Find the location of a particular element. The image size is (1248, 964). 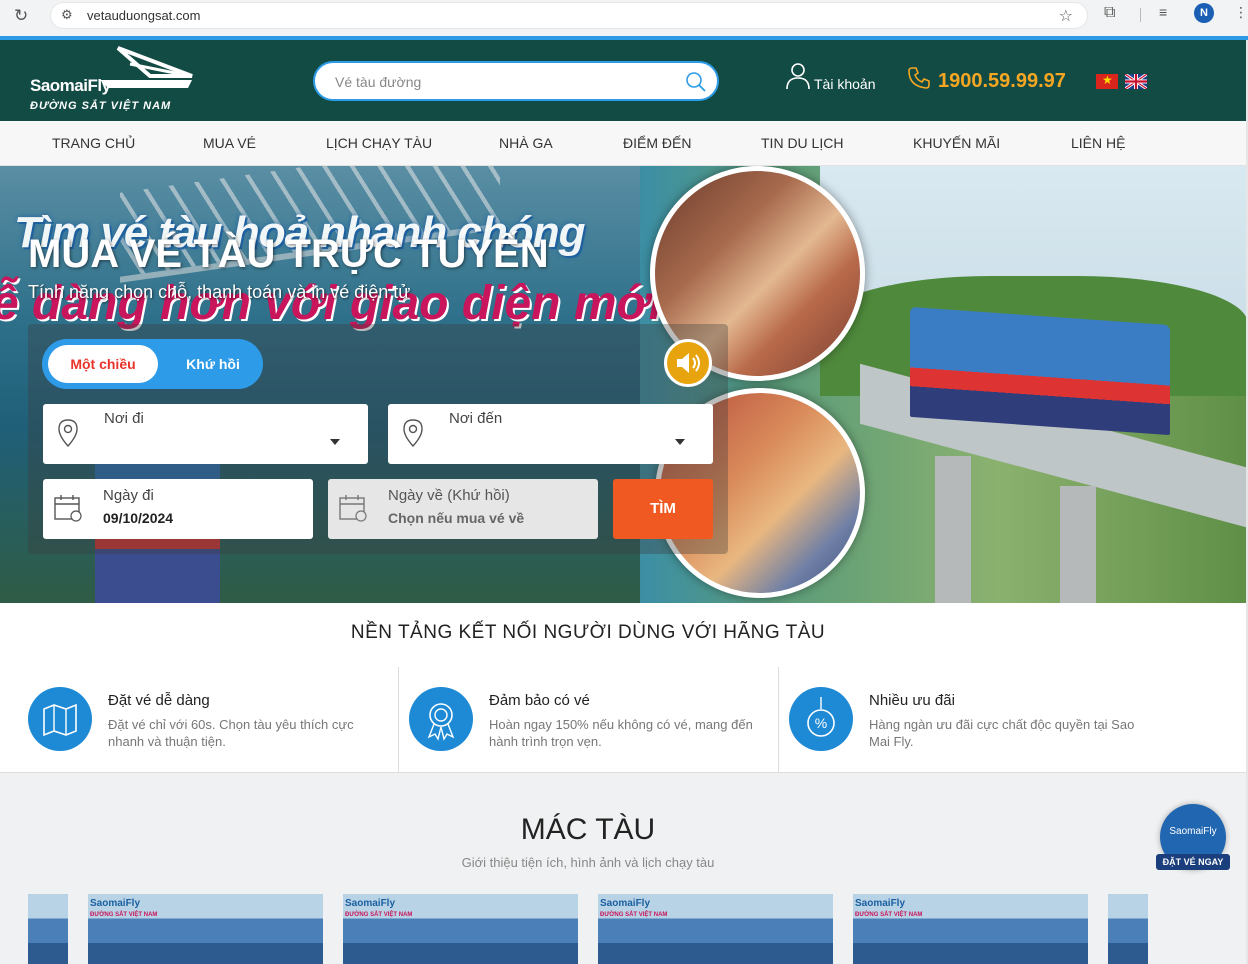

speaker-icon is located at coordinates (688, 363).